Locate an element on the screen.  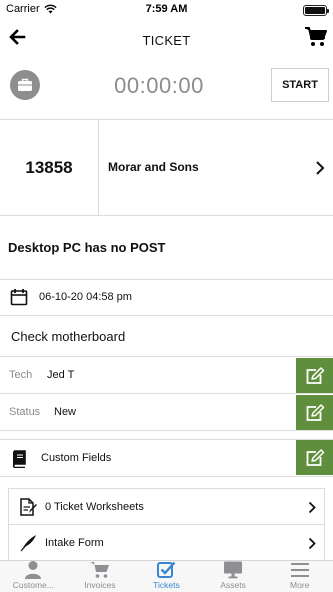
timer-row: 00:00:00 START is located at coordinates (166, 90).